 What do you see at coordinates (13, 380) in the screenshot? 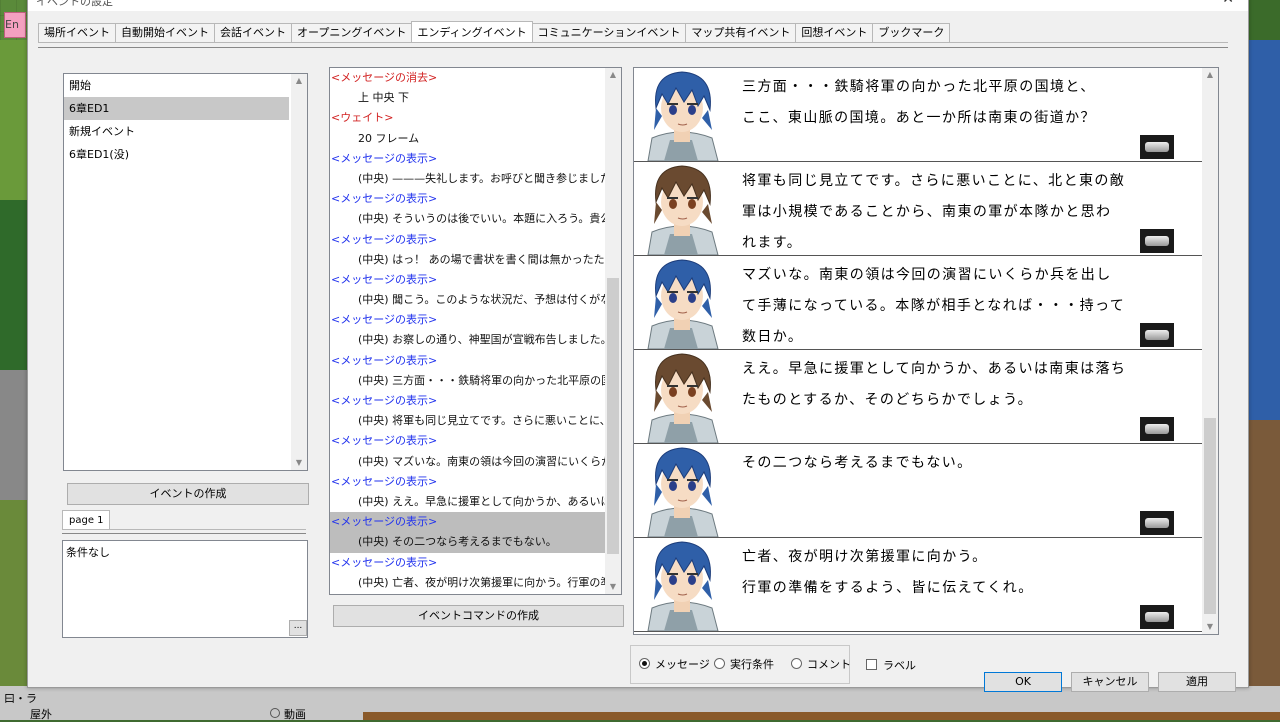
I see `map-left-strip` at bounding box center [13, 380].